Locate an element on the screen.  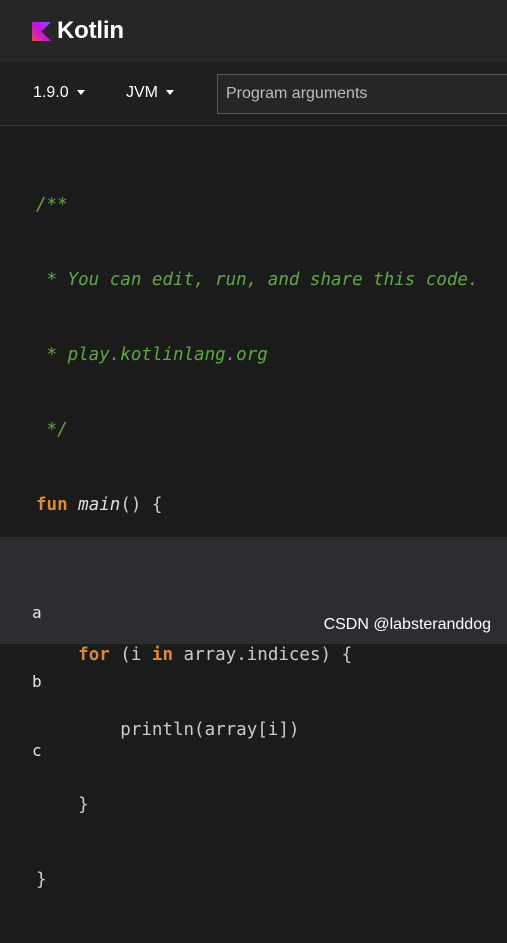
kotlin-logo: Kotlin is located at coordinates (78, 31).